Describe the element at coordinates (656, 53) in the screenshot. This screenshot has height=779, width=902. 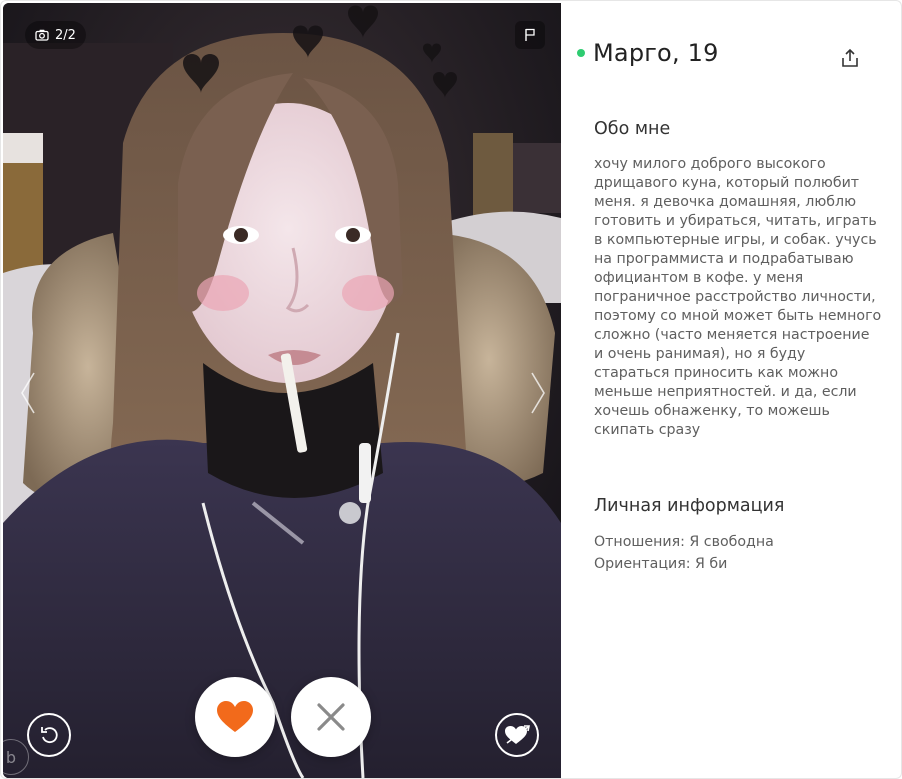
I see `profile-name: Марго, 19` at that location.